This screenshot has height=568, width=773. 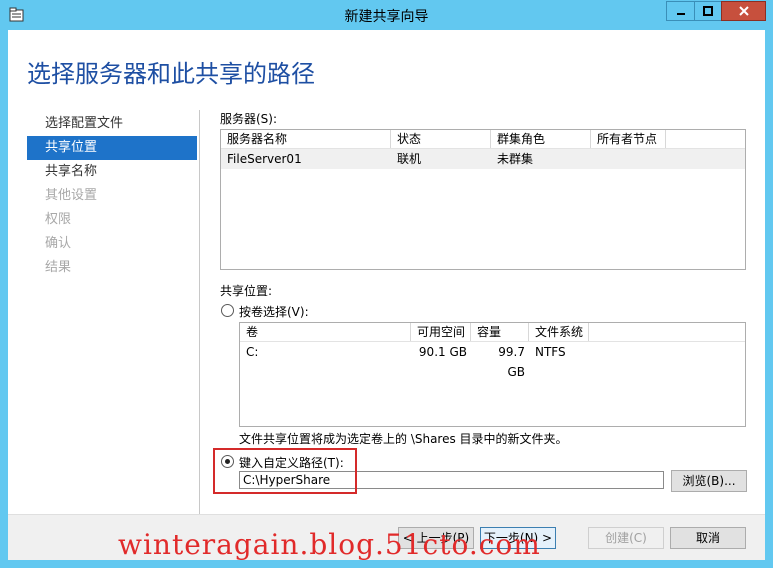 I want to click on nav-item-share-location: 共享位置, so click(x=112, y=148).